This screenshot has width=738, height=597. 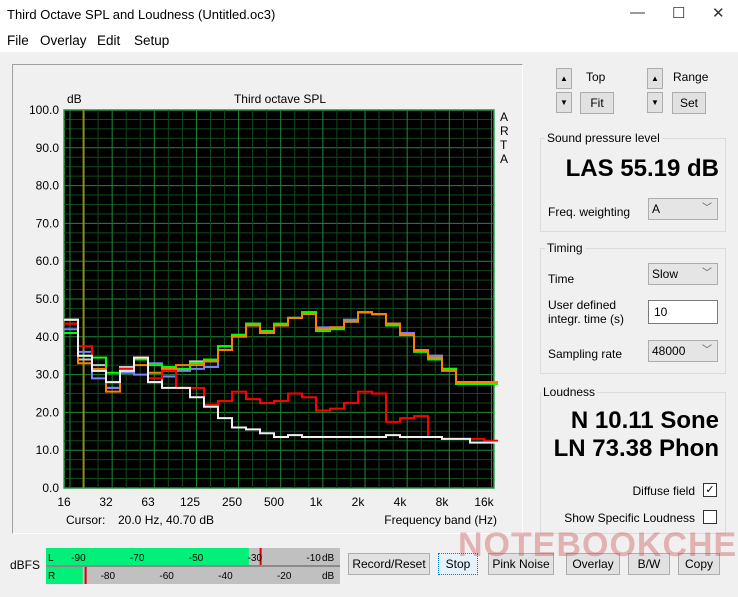 What do you see at coordinates (569, 392) in the screenshot?
I see `loudness-group-label: Loudness` at bounding box center [569, 392].